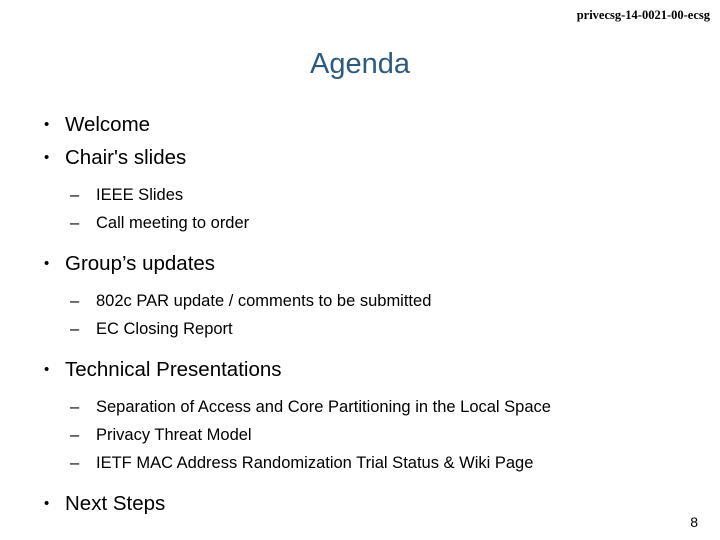  Describe the element at coordinates (360, 435) in the screenshot. I see `outline-item-level2: – Privacy Threat Model` at that location.